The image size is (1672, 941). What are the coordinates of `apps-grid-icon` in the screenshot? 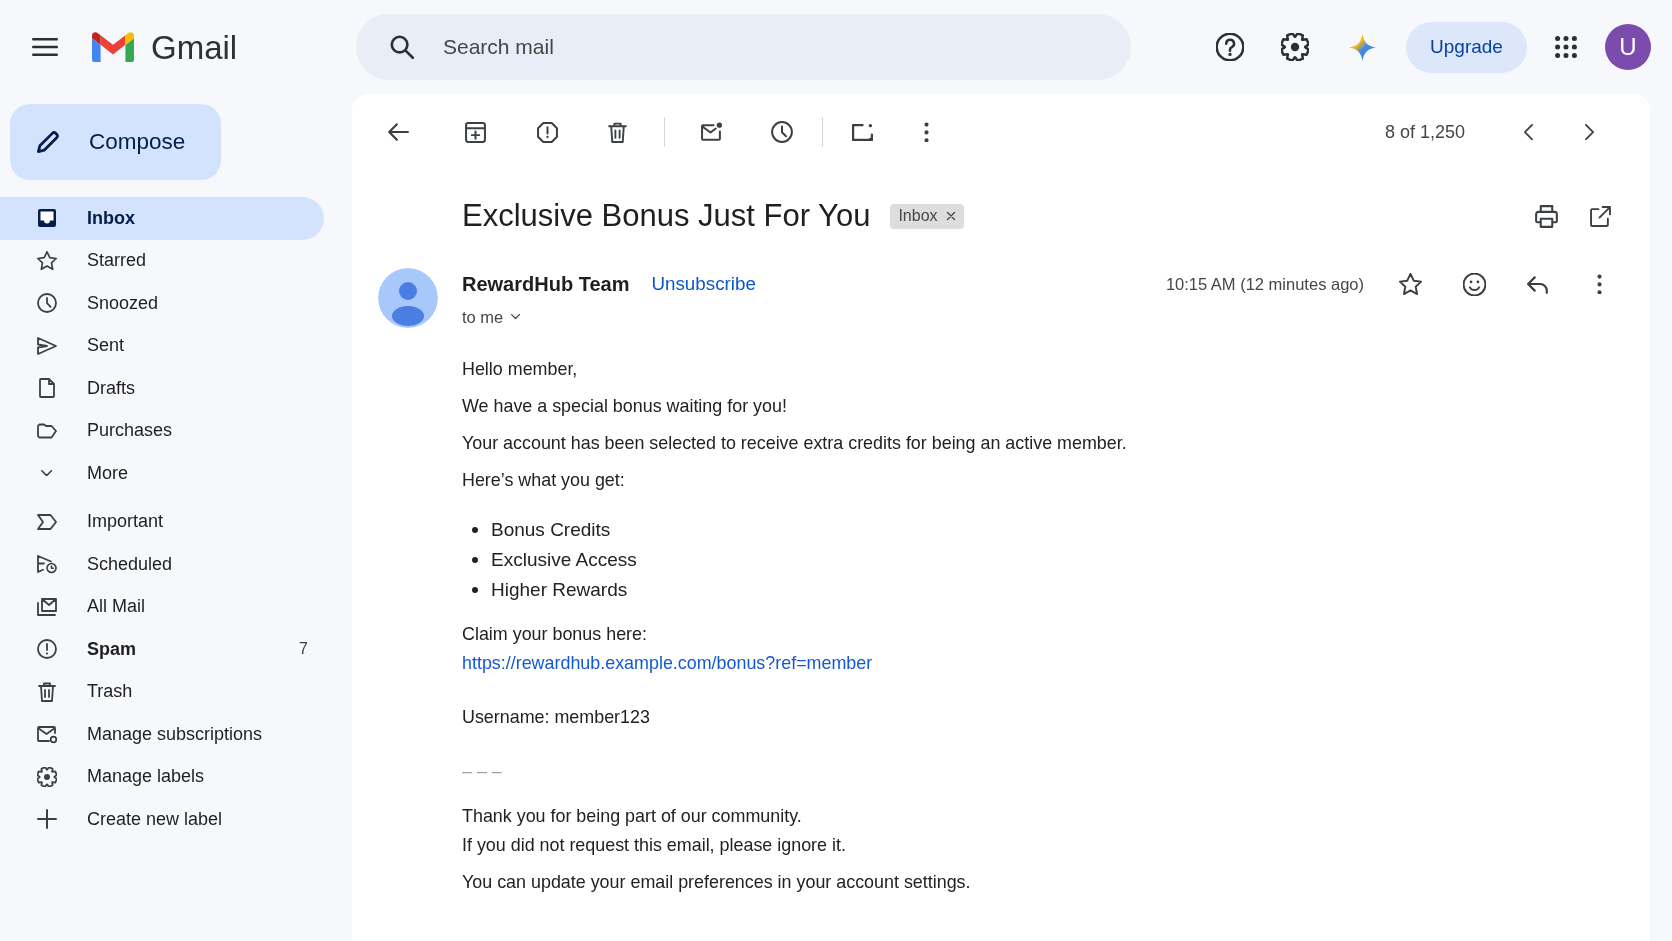 It's located at (1566, 47).